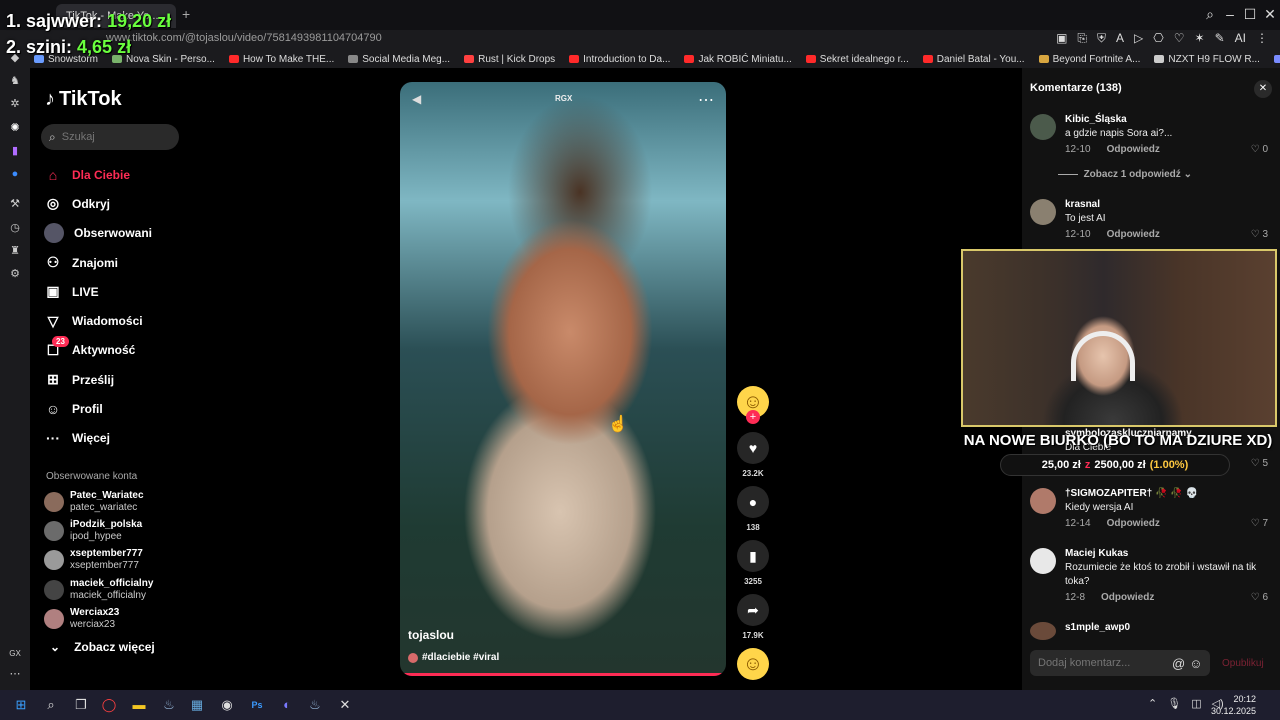  I want to click on close-icon: ✕, so click(1263, 89).